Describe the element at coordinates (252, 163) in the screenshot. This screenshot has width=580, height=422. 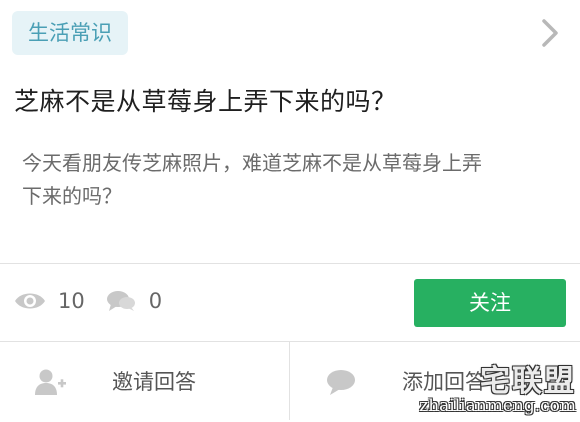
I see `description-line-1: 今天看朋友传芝麻照片，难道芝麻不是从草莓身上弄` at that location.